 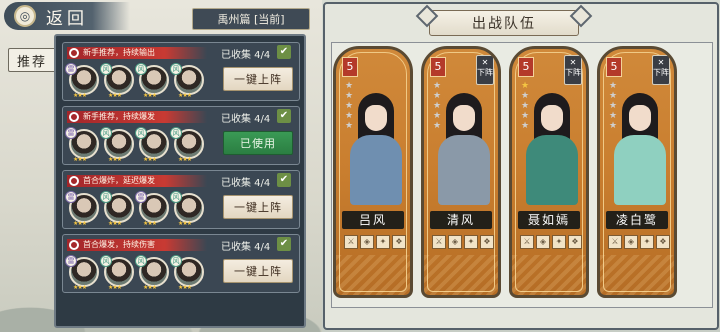 I want to click on level-badge: 5, so click(x=526, y=67).